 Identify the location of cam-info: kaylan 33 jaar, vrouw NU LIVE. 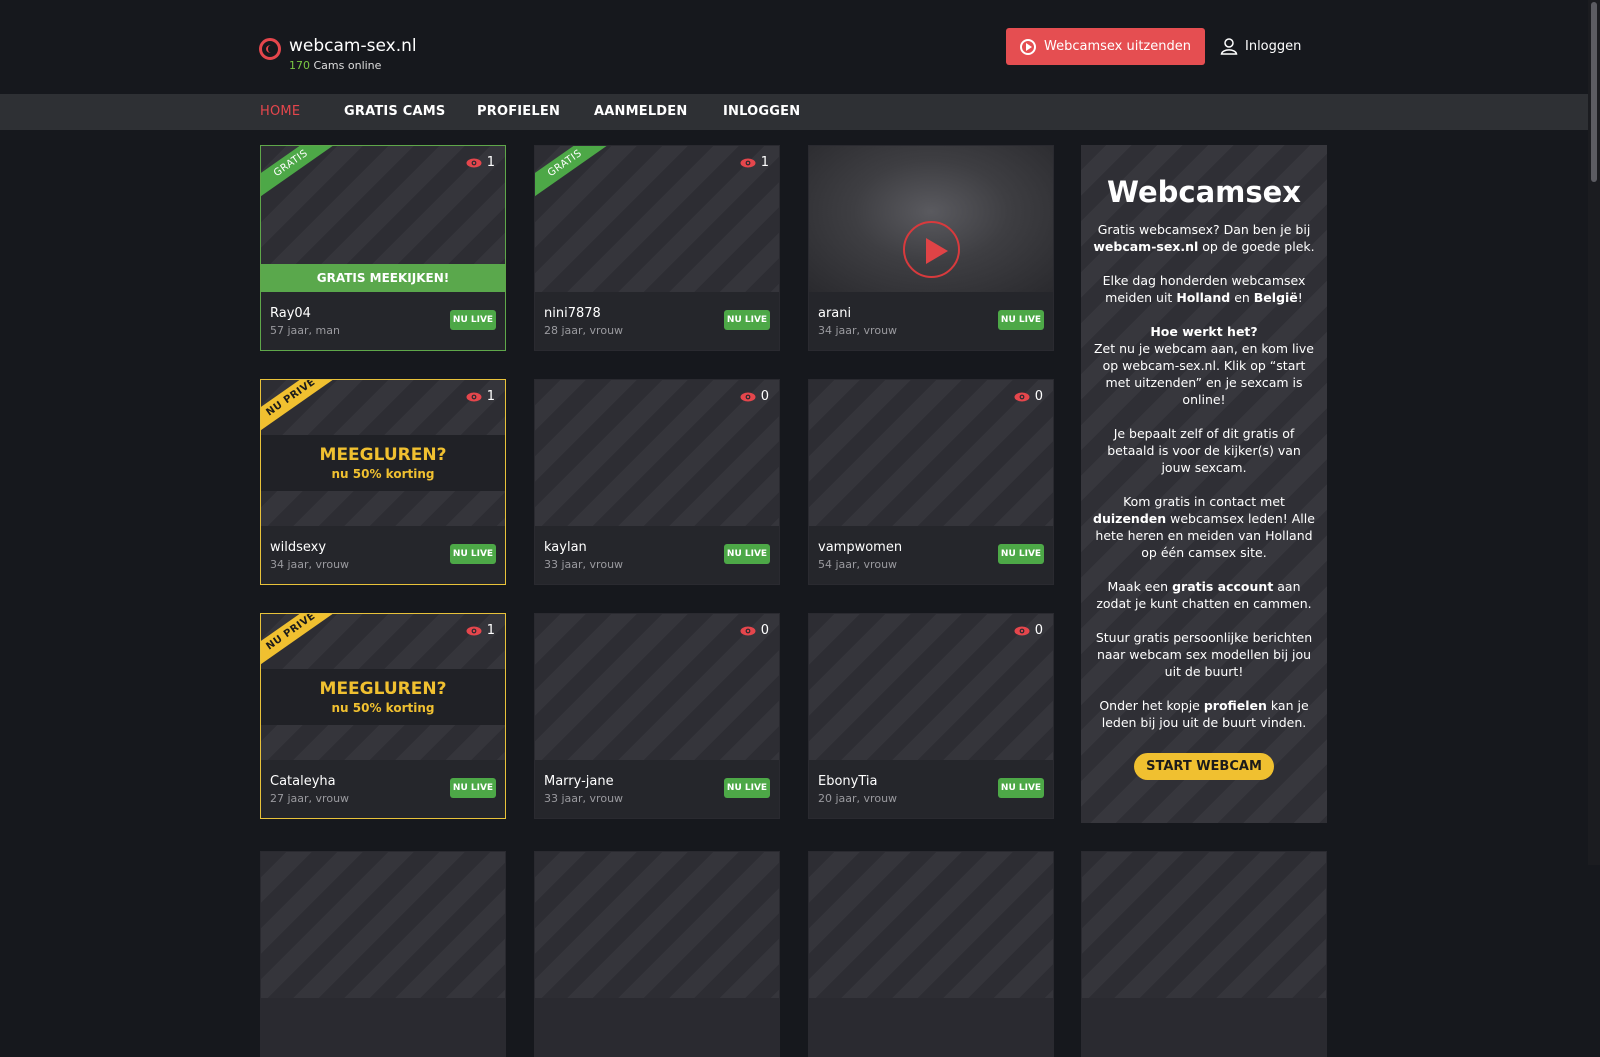
(657, 555).